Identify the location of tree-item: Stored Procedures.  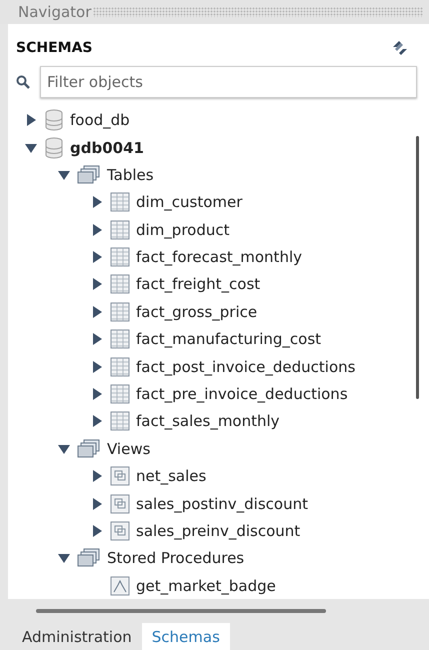
(175, 558).